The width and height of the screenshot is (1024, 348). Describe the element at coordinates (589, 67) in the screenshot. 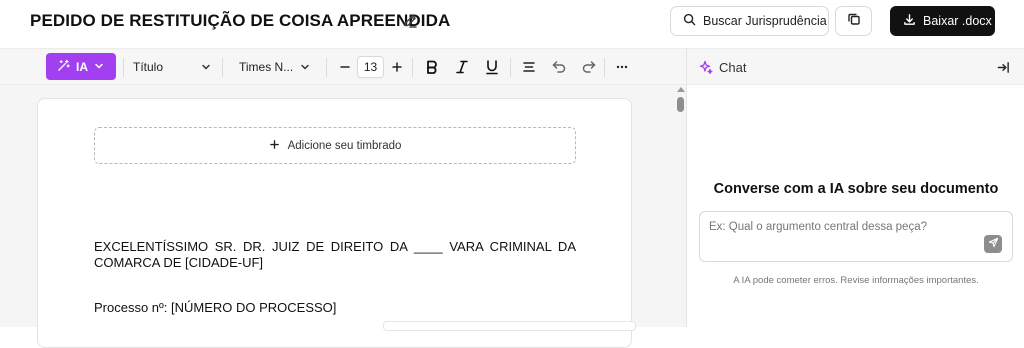

I see `redo-icon` at that location.